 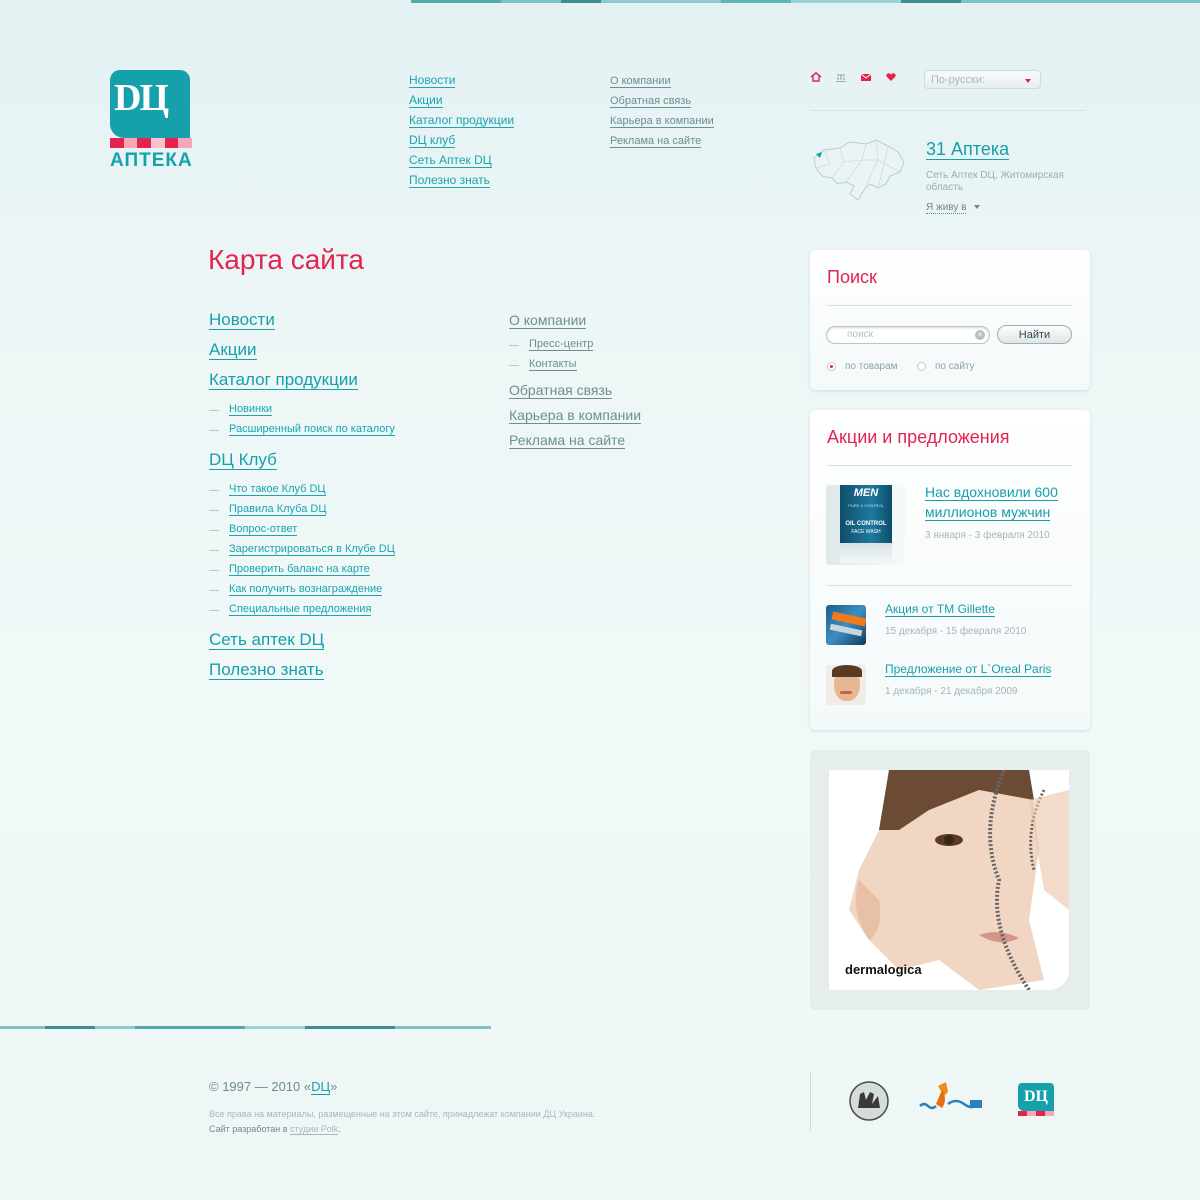 What do you see at coordinates (891, 77) in the screenshot?
I see `heart-icon` at bounding box center [891, 77].